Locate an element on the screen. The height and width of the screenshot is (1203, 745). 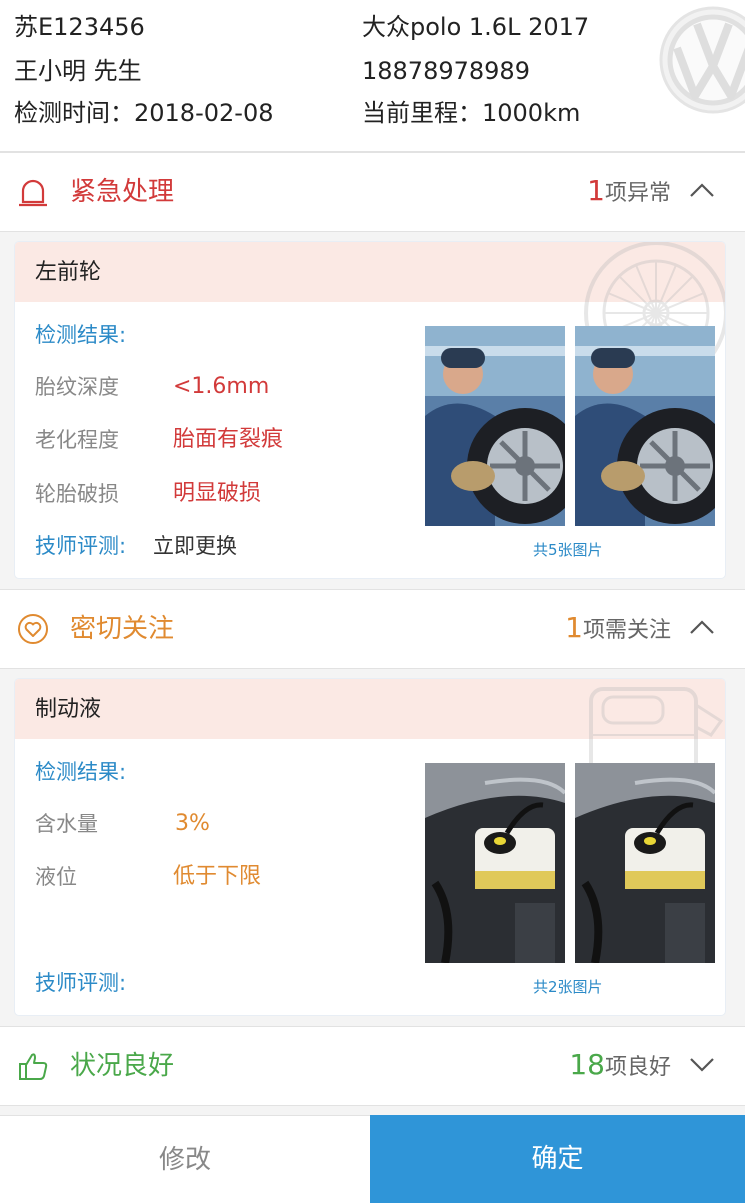
volkswagen-logo is located at coordinates (702, 60).